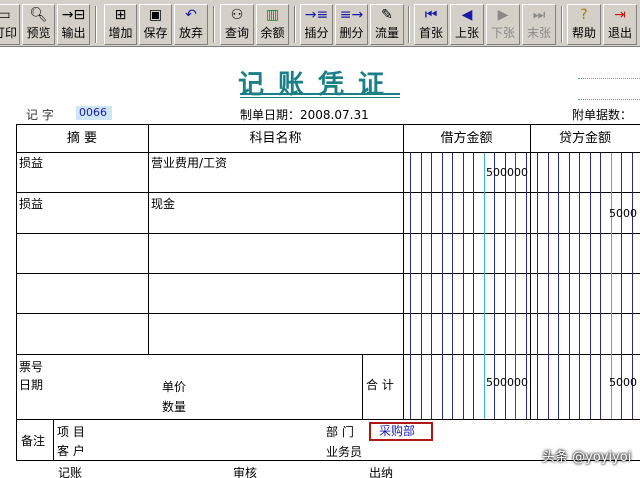 This screenshot has width=640, height=478. I want to click on row2-summary: 损益, so click(31, 203).